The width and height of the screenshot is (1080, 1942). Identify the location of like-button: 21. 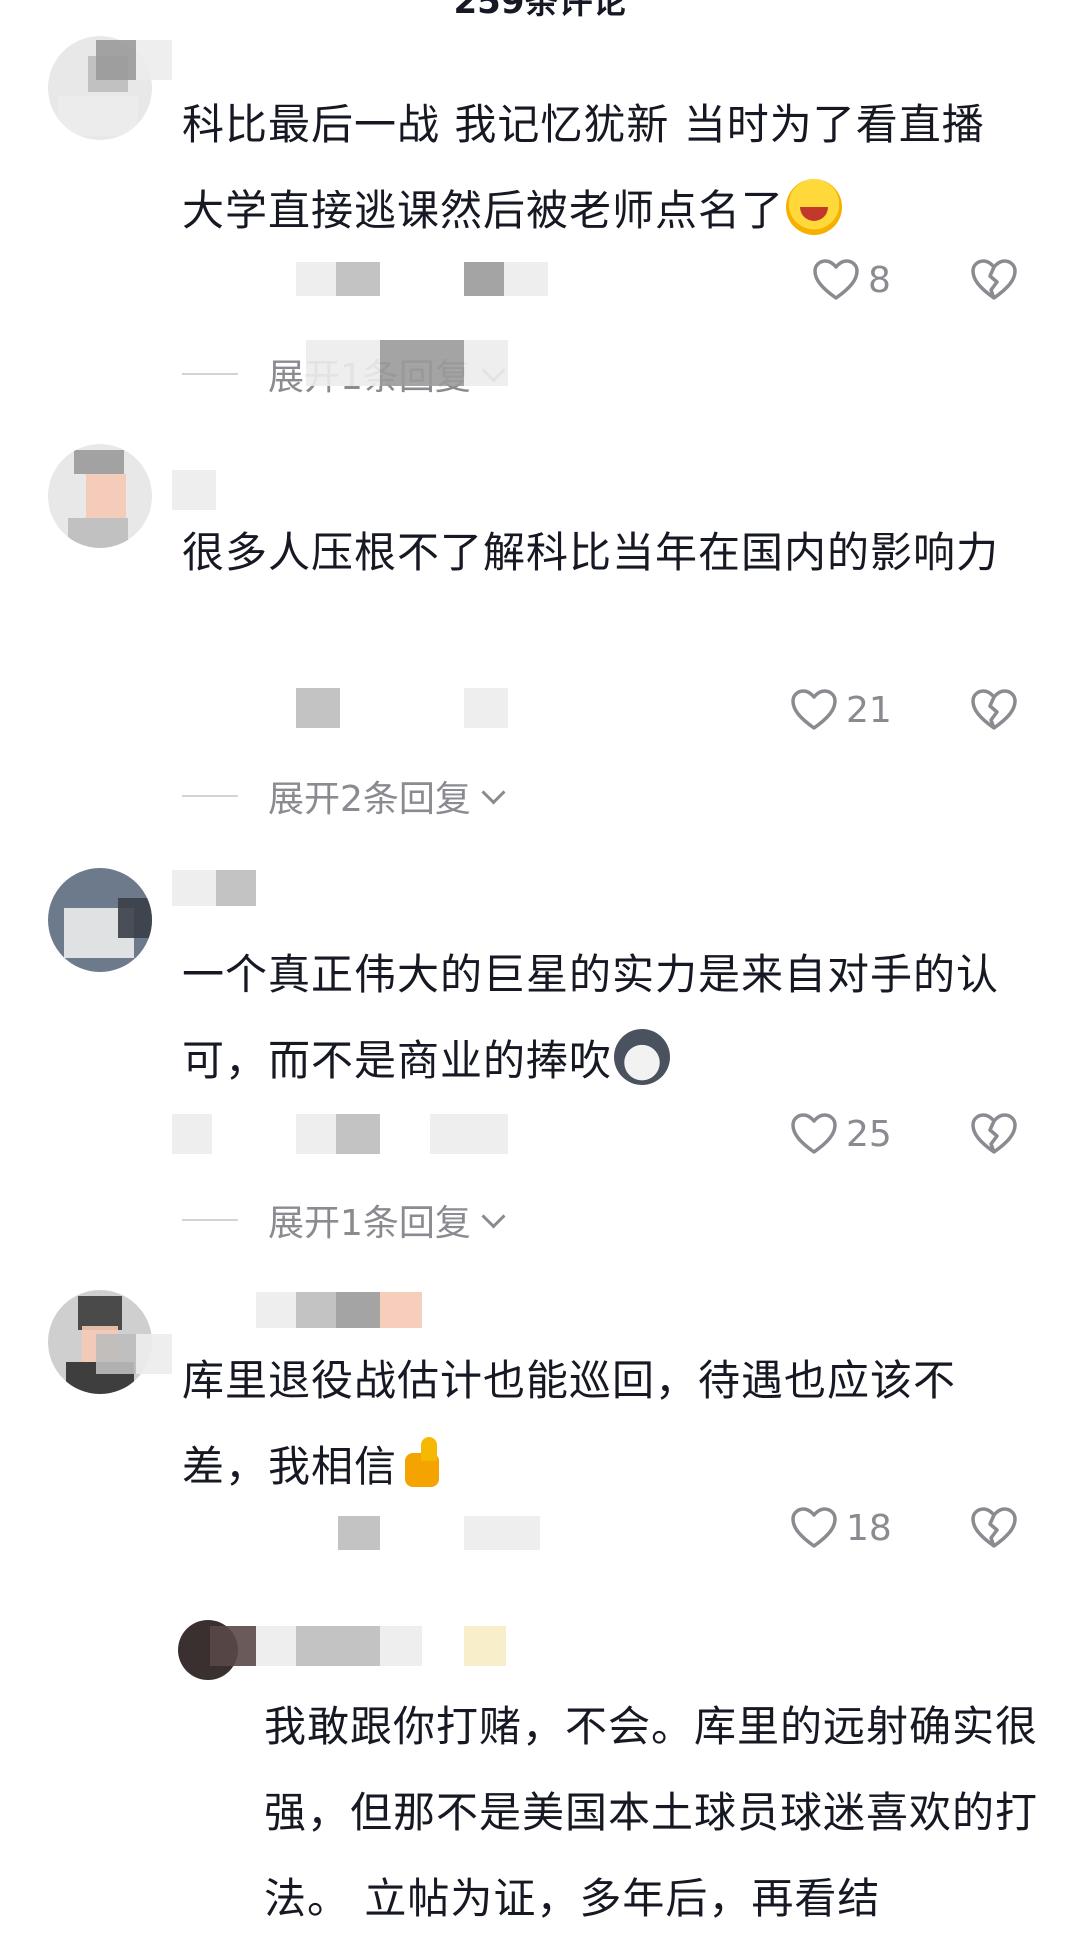
(841, 710).